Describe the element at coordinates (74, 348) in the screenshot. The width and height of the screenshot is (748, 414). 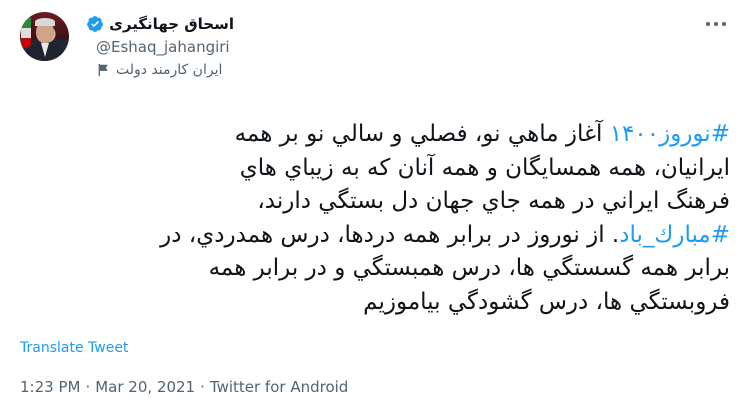
I see `translate-tweet-link: Translate Tweet` at that location.